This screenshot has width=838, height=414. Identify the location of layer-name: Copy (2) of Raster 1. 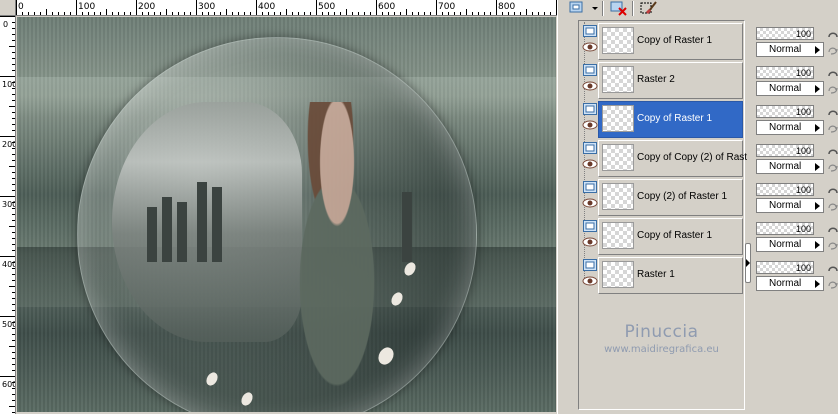
(682, 196).